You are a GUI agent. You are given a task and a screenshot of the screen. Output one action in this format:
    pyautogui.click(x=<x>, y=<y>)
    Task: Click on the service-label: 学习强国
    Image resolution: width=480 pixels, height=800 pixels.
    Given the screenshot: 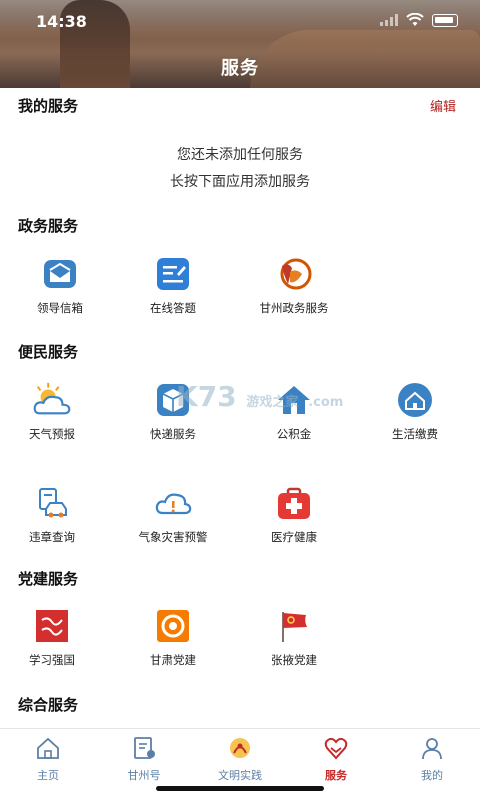 What is the action you would take?
    pyautogui.click(x=52, y=660)
    